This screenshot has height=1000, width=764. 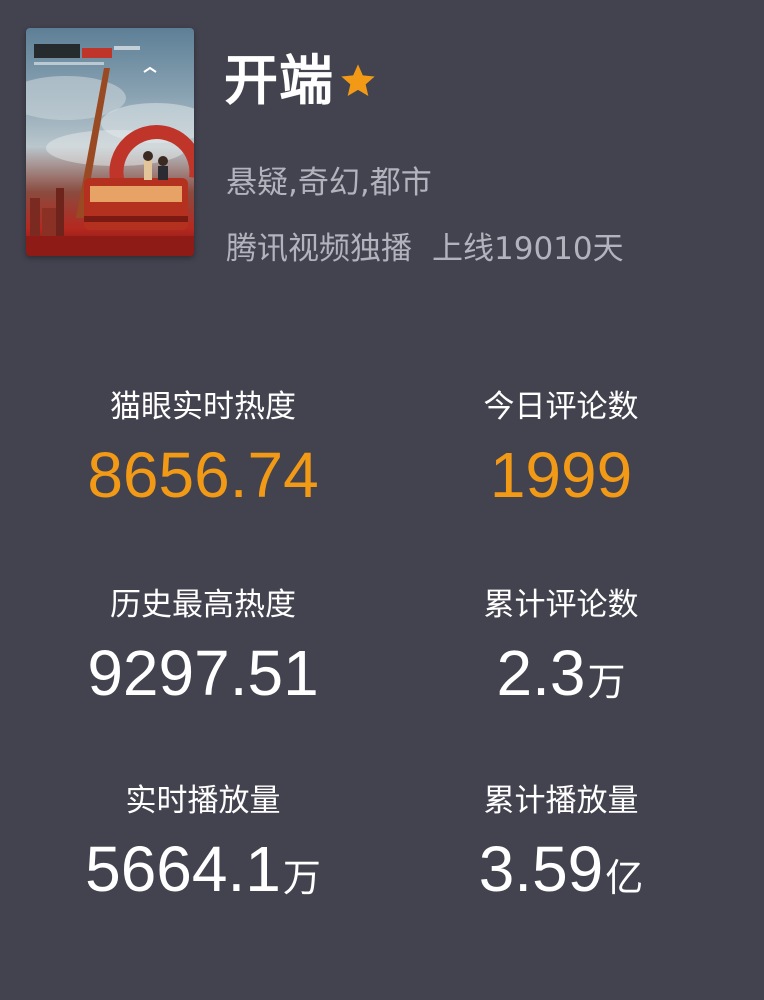 I want to click on title-row: 开端, so click(x=301, y=81).